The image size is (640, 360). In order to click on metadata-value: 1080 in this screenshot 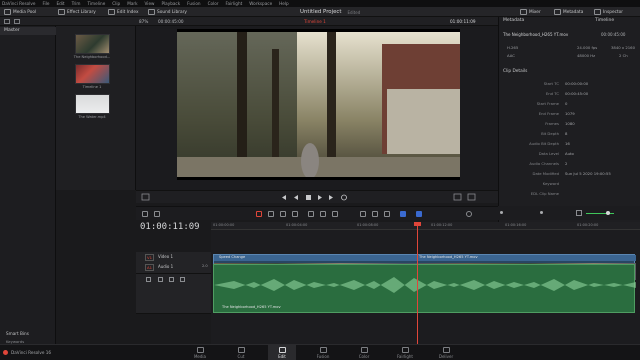, I will do `click(570, 123)`.